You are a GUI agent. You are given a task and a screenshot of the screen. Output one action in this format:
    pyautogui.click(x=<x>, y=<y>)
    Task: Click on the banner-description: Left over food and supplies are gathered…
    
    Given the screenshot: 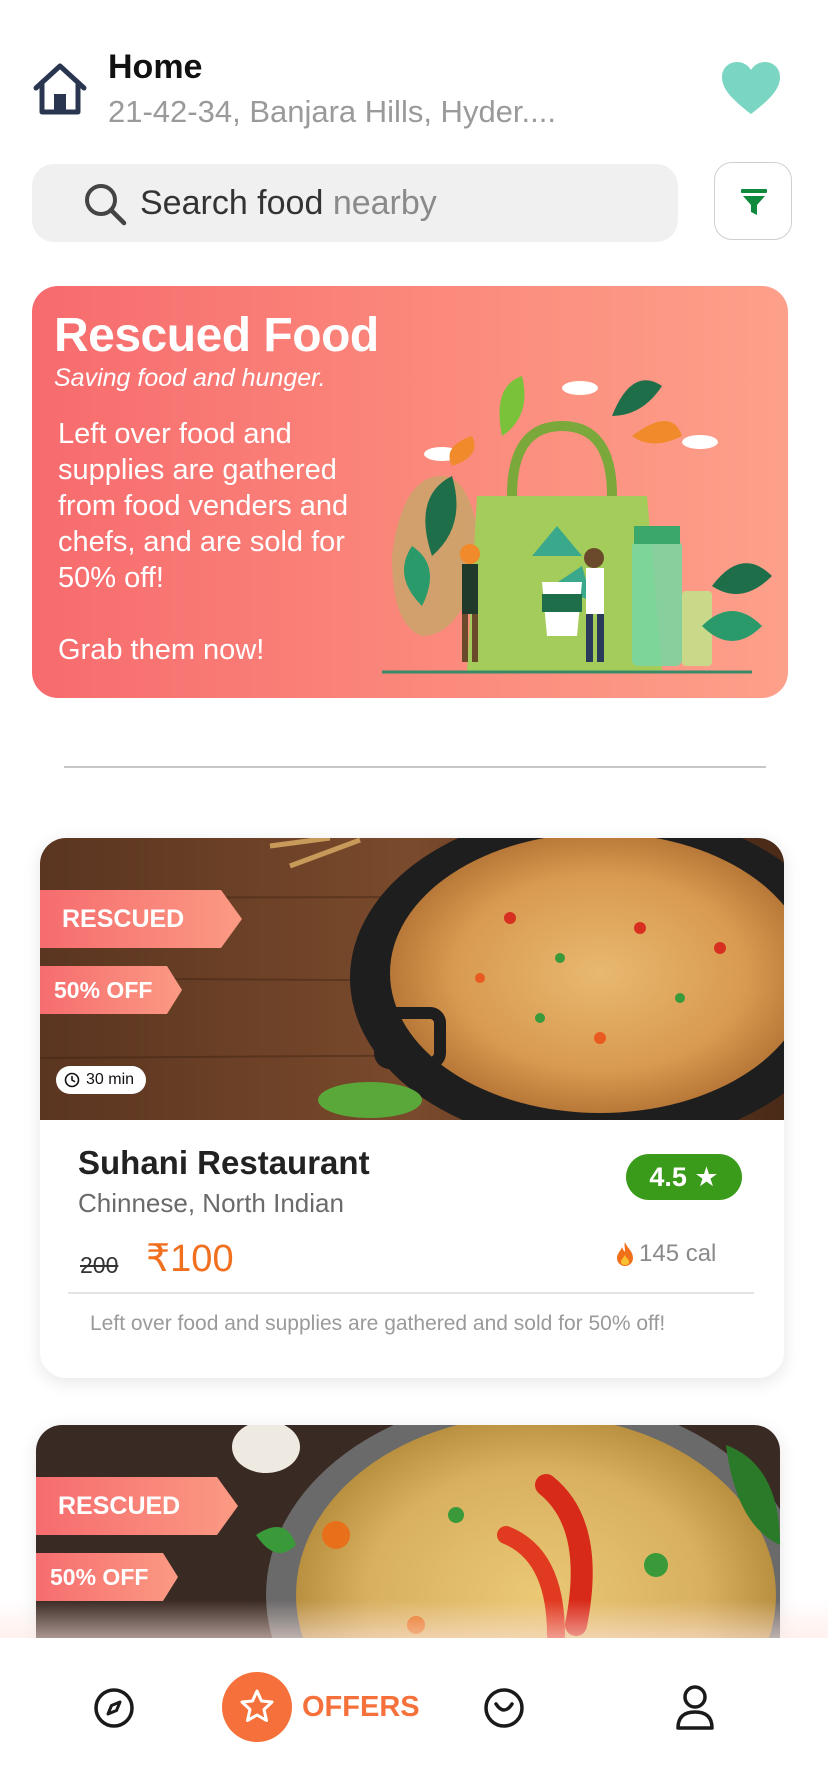 What is the action you would take?
    pyautogui.click(x=203, y=506)
    